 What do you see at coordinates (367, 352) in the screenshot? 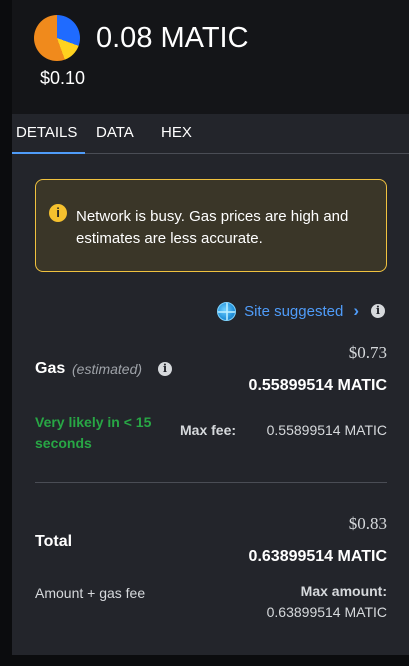
I see `gas-fiat-value: $0.73` at bounding box center [367, 352].